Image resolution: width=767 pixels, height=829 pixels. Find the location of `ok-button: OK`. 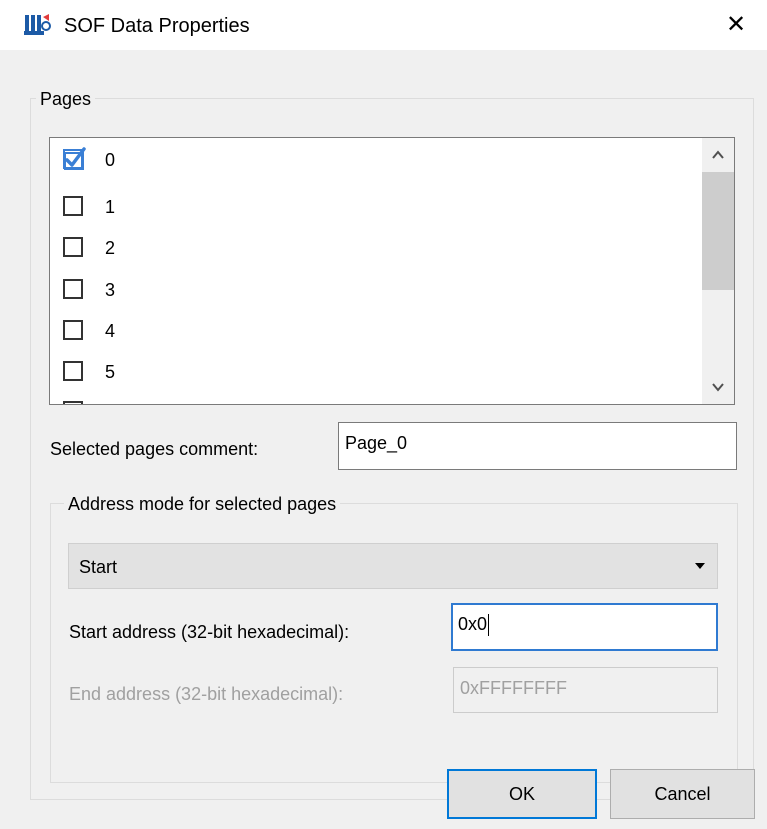

ok-button: OK is located at coordinates (522, 794).